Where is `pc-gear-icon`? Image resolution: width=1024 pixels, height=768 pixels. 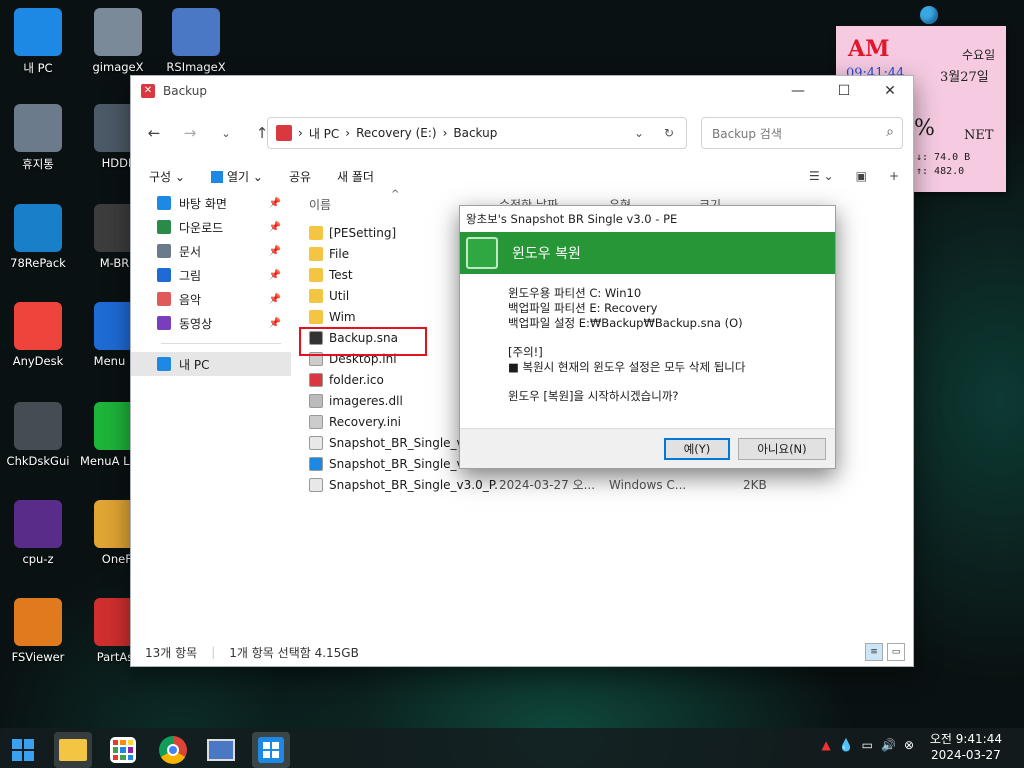
pc-gear-icon is located at coordinates (221, 750).